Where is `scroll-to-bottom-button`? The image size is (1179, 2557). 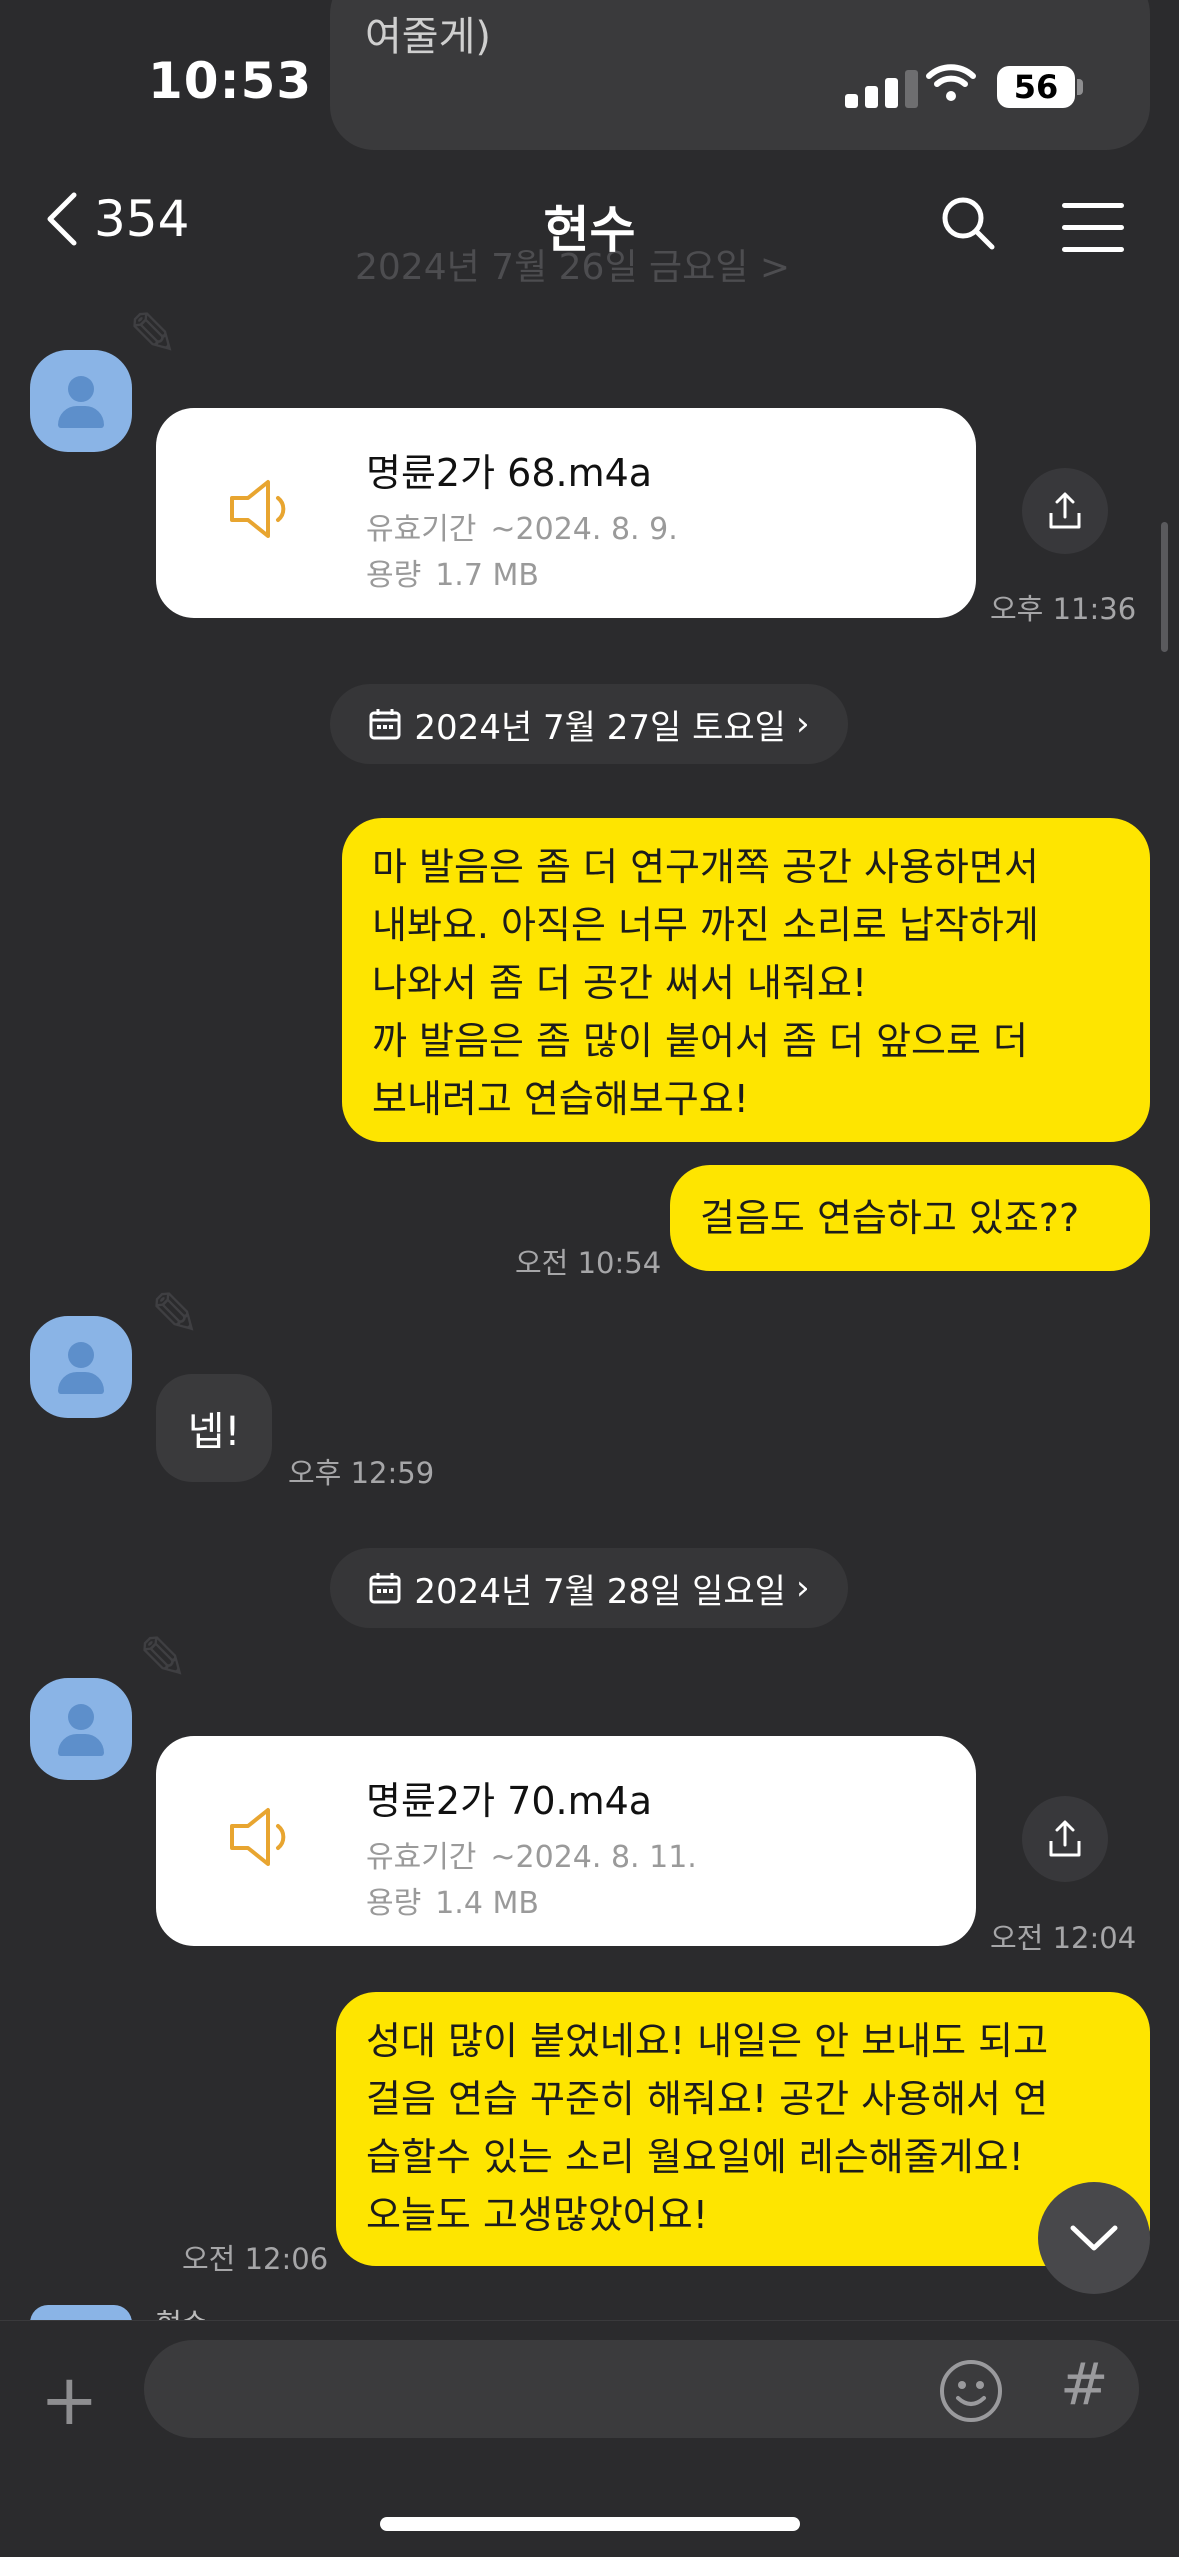
scroll-to-bottom-button is located at coordinates (1094, 2238).